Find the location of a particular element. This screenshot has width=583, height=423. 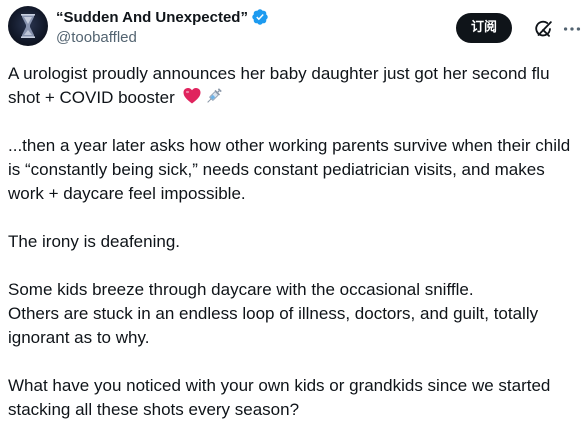

author-names: “Sudden And Unexpected” @toobaffled is located at coordinates (162, 26).